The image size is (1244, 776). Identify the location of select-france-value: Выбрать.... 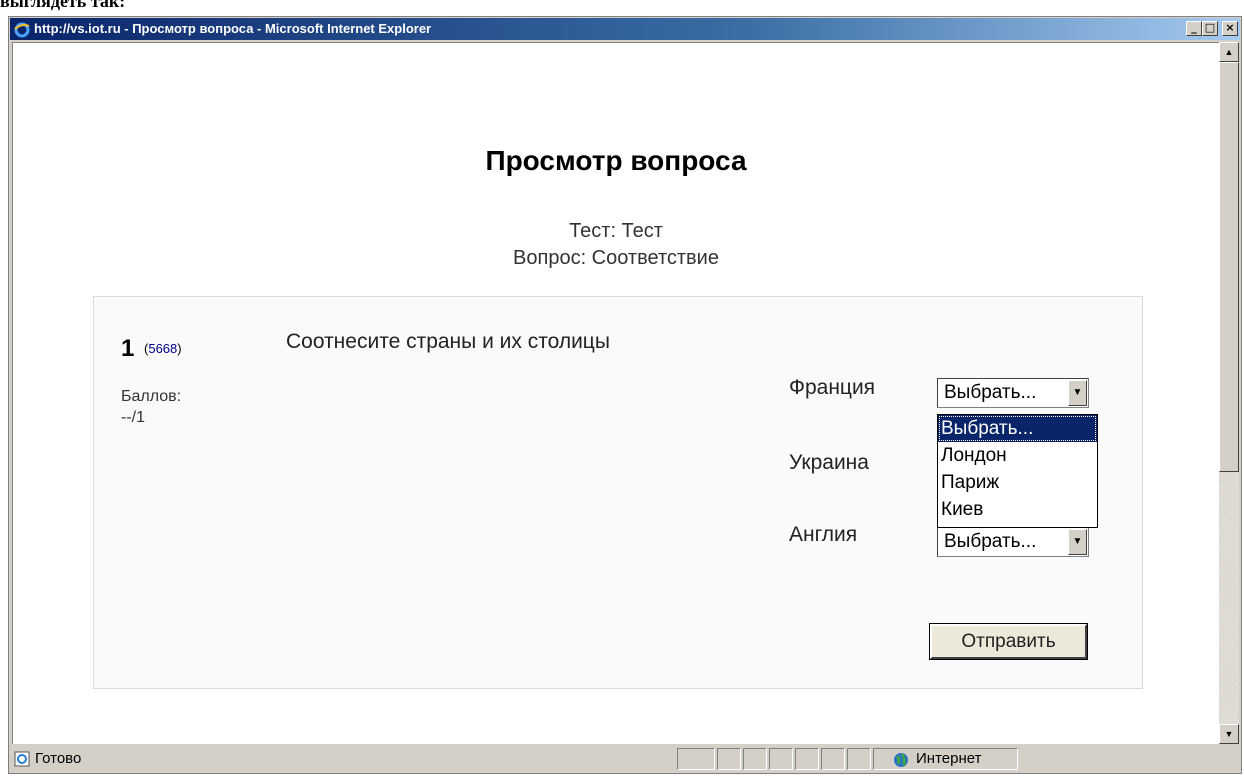
(990, 392).